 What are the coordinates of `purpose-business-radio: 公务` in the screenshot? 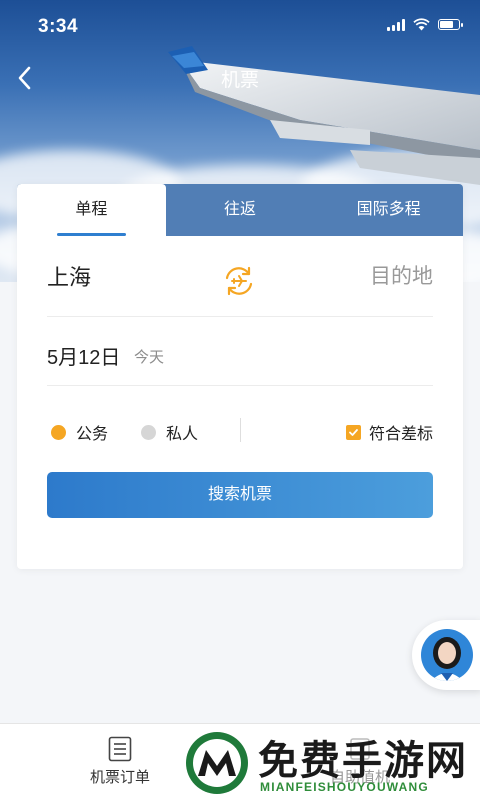 It's located at (79, 432).